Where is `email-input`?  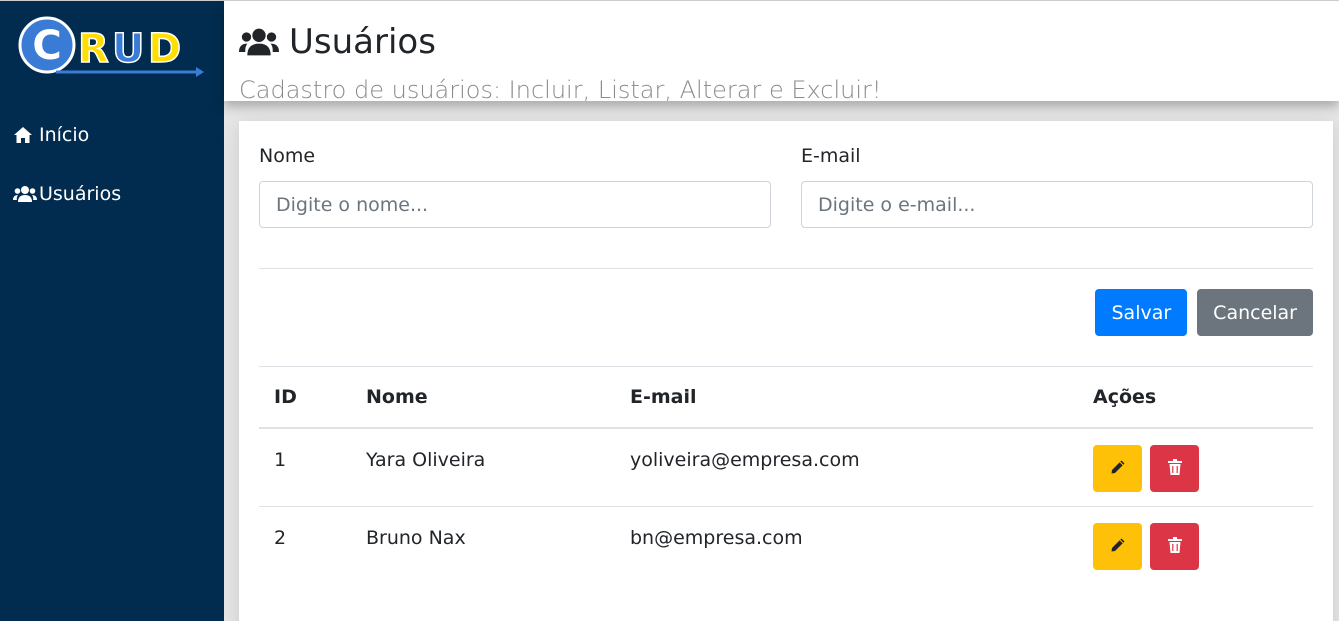
email-input is located at coordinates (1057, 204).